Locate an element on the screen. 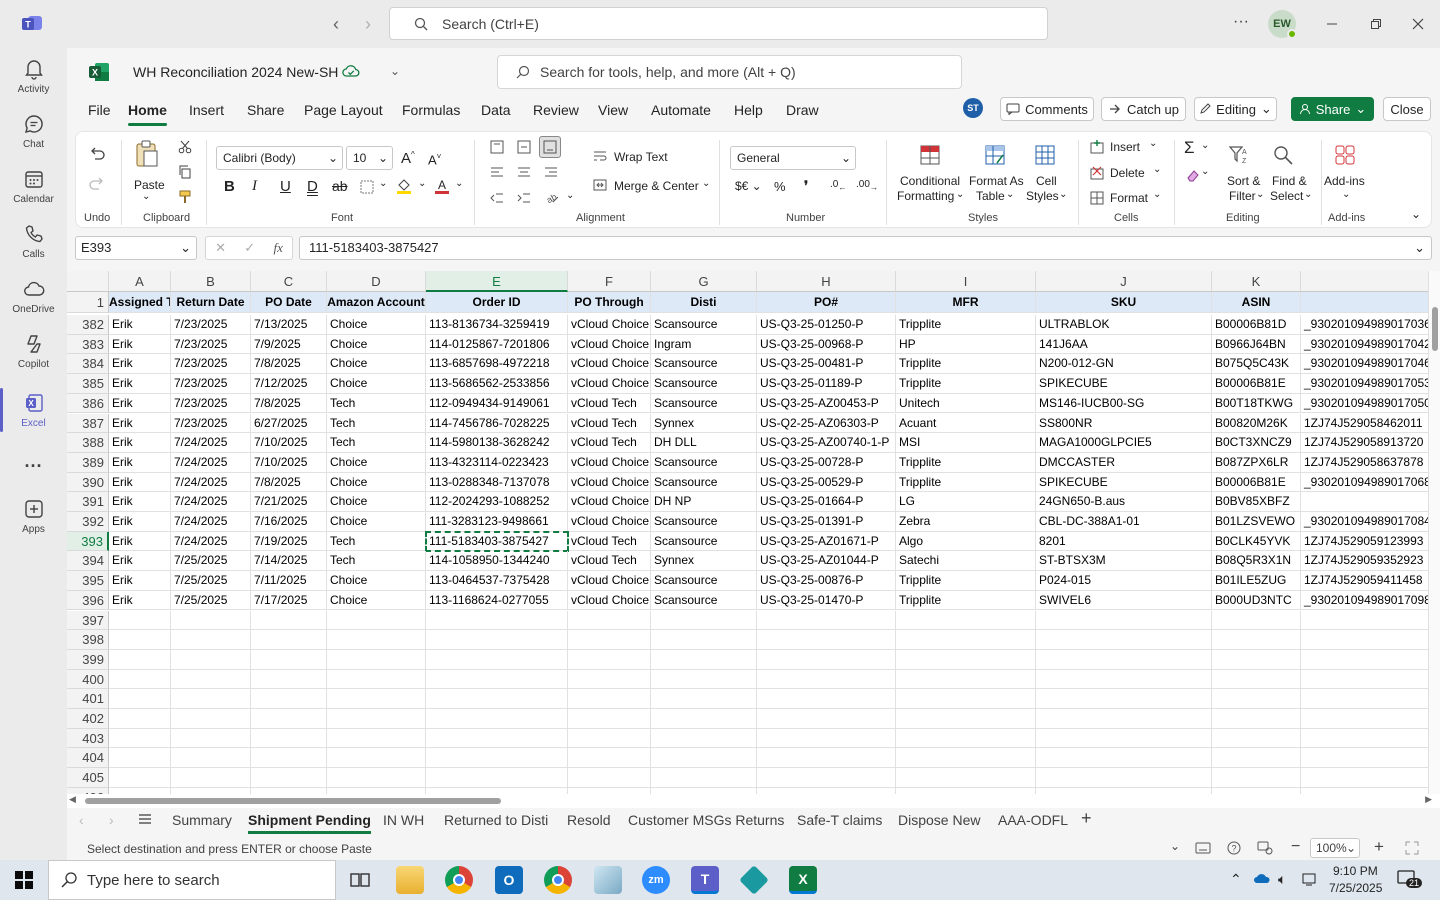 The width and height of the screenshot is (1440, 900). expand-formula-bar-icon: ⌄ is located at coordinates (1419, 248).